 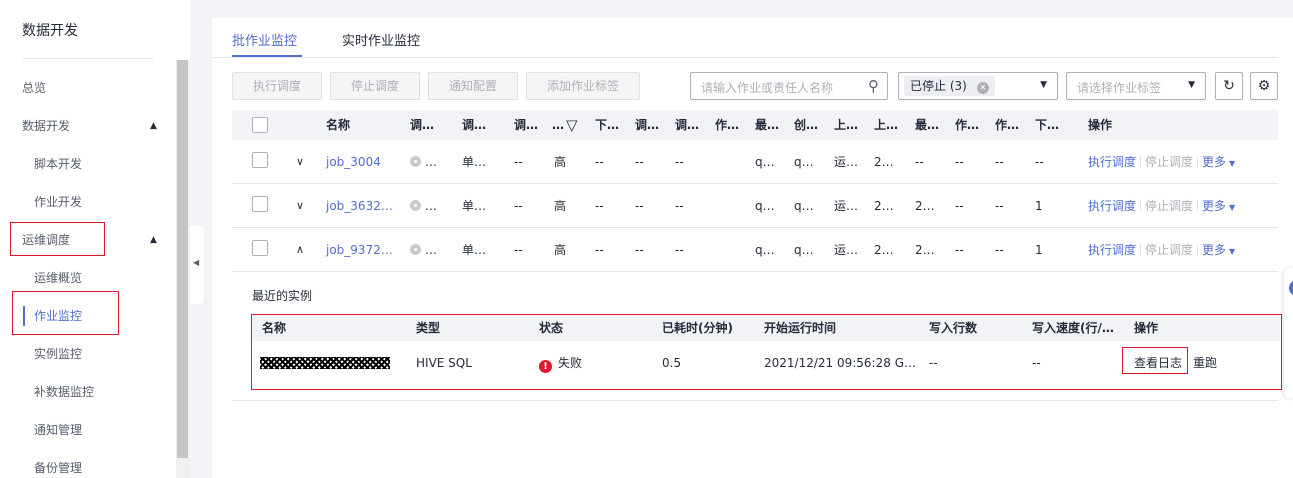 What do you see at coordinates (58, 354) in the screenshot?
I see `sidebar-item-label: 实例监控` at bounding box center [58, 354].